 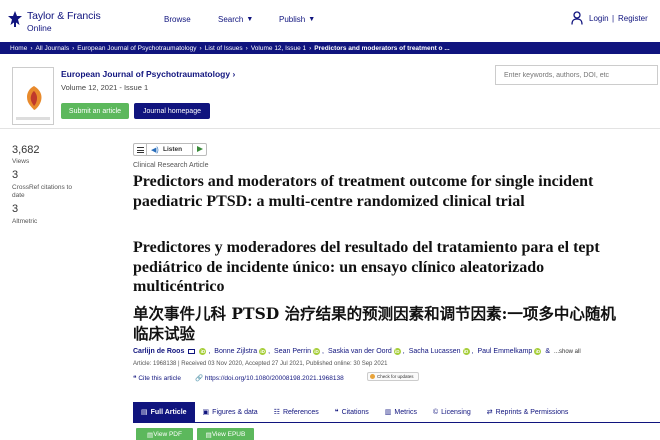 What do you see at coordinates (234, 74) in the screenshot?
I see `chevron-right-icon: ›` at bounding box center [234, 74].